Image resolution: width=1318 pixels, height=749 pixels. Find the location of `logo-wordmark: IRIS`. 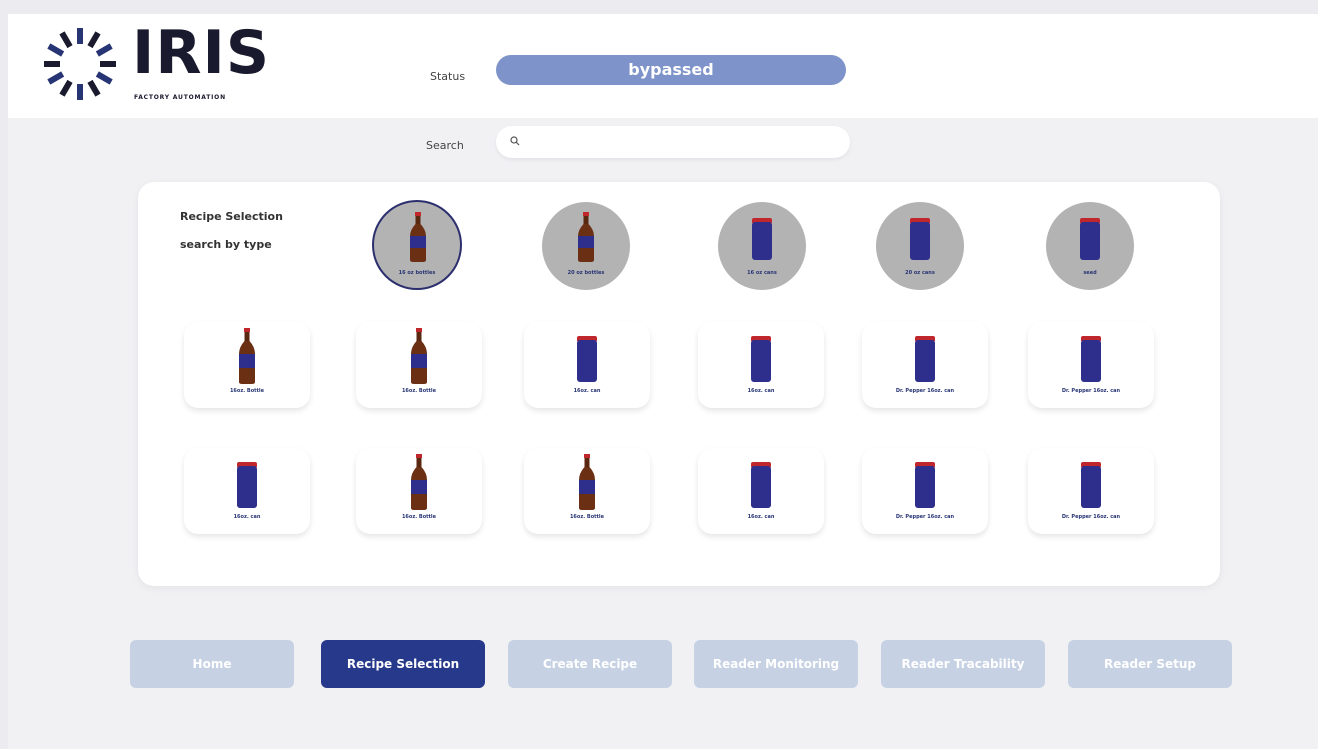

logo-wordmark: IRIS is located at coordinates (201, 53).